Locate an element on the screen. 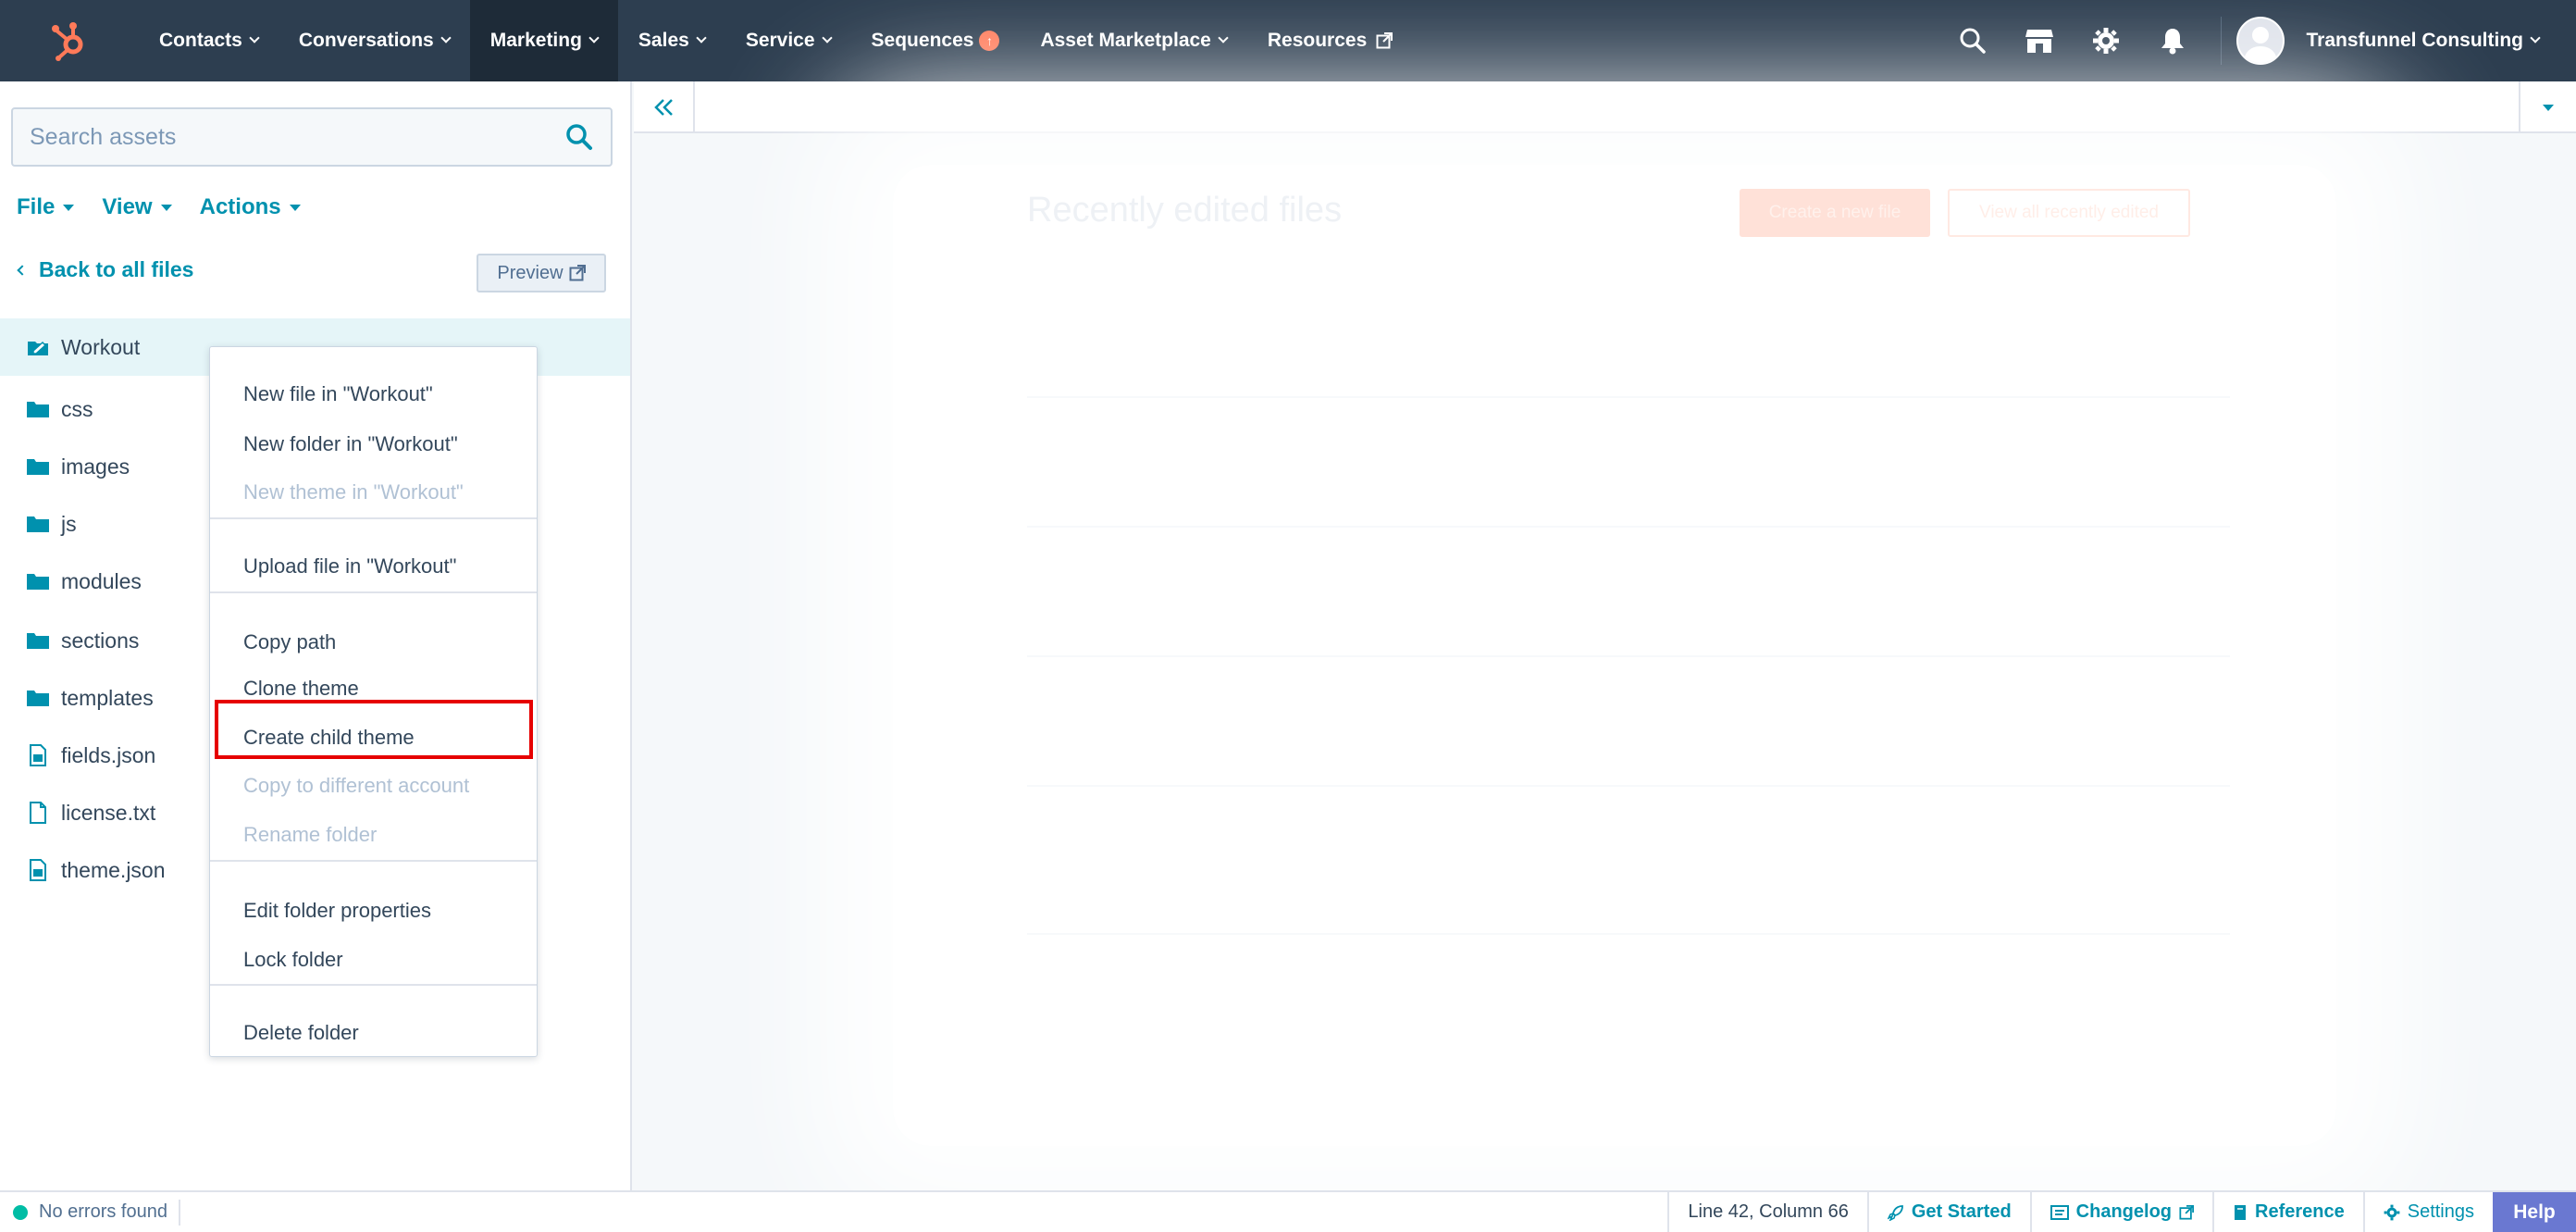 Image resolution: width=2576 pixels, height=1232 pixels. changelog-label: Changelog is located at coordinates (2124, 1211).